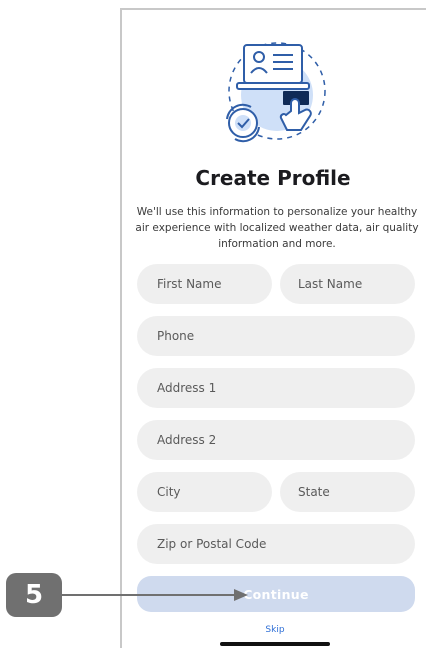 This screenshot has height=648, width=426. What do you see at coordinates (273, 178) in the screenshot?
I see `page-title: Create Profile` at bounding box center [273, 178].